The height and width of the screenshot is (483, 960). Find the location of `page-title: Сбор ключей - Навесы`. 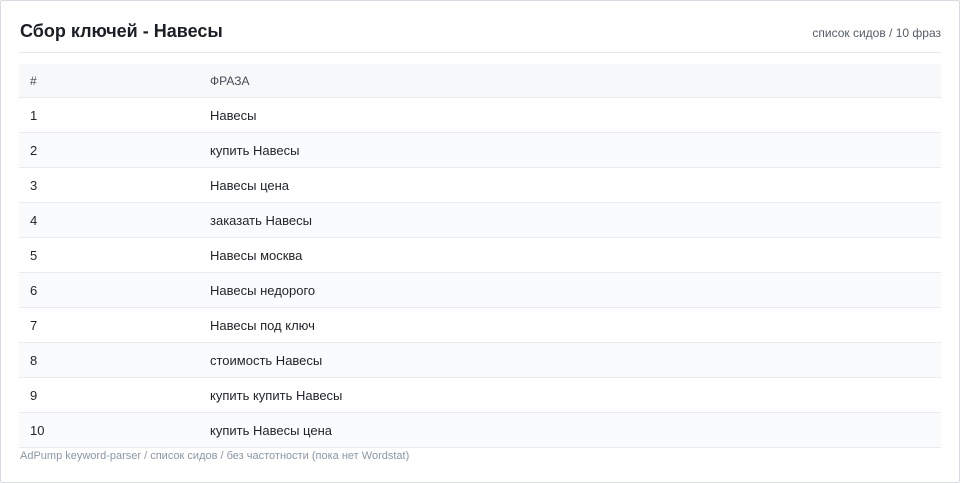

page-title: Сбор ключей - Навесы is located at coordinates (121, 31).